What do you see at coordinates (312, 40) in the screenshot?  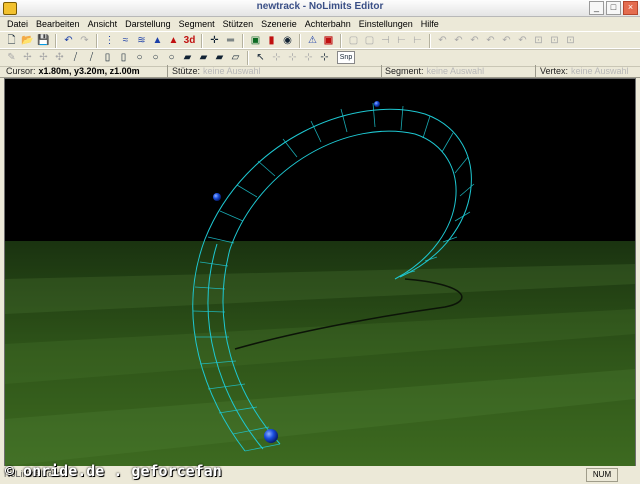 I see `warning-icon: ⚠` at bounding box center [312, 40].